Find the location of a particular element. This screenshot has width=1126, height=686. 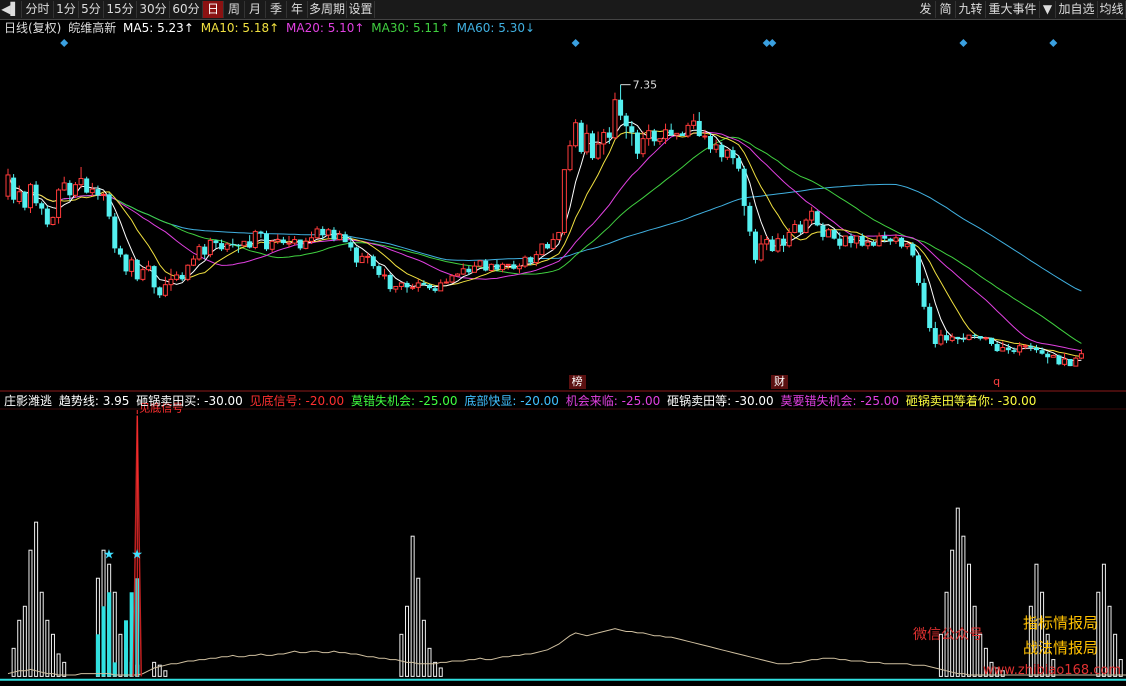

tab-60min: 60分 is located at coordinates (186, 9).